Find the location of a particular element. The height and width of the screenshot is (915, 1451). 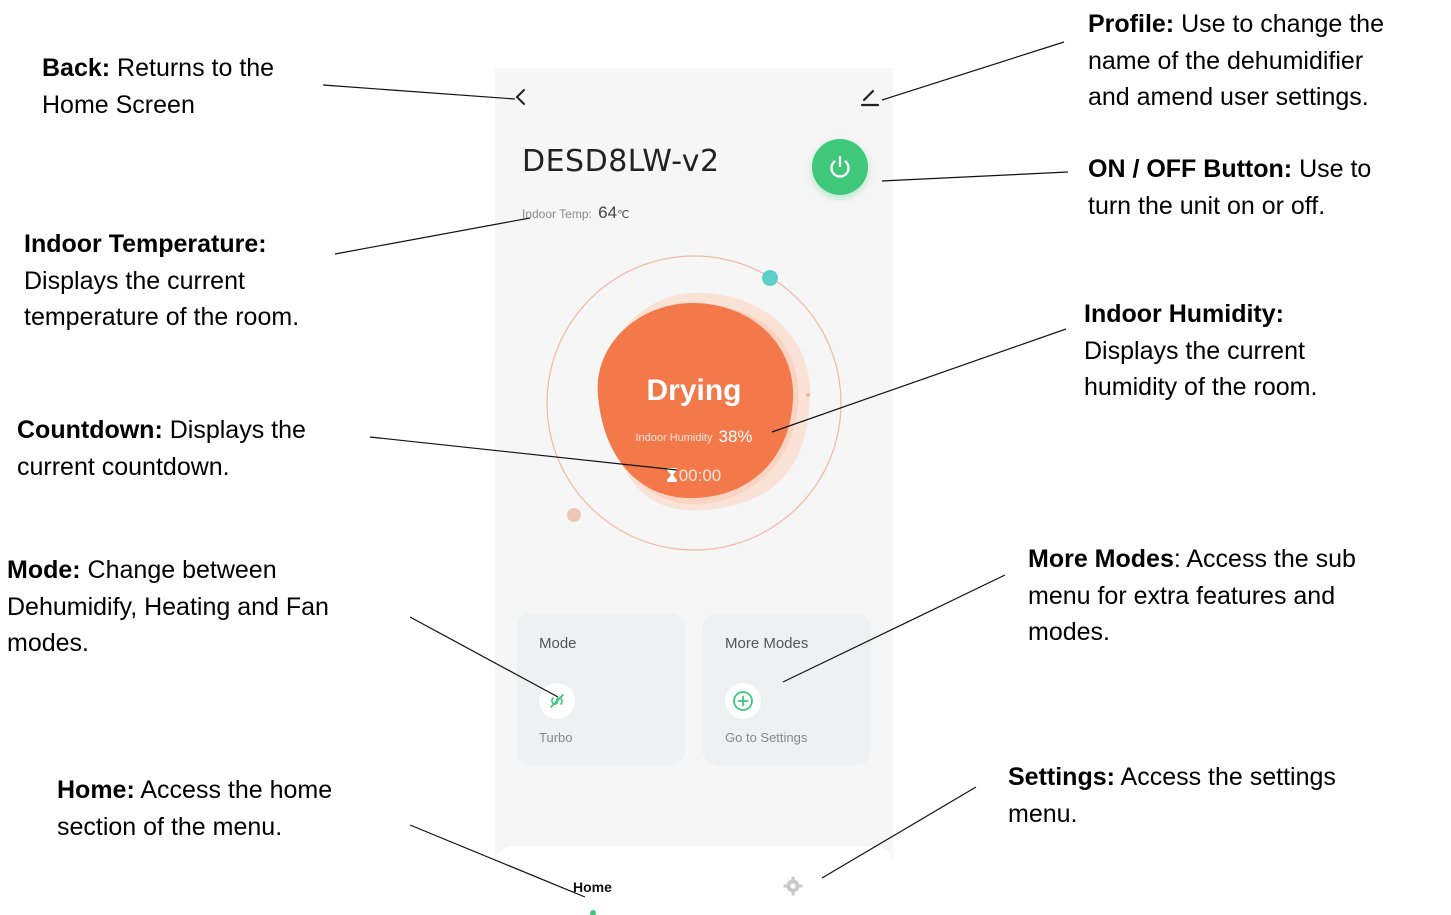

callout-countdown-text2: current countdown. is located at coordinates (123, 466).